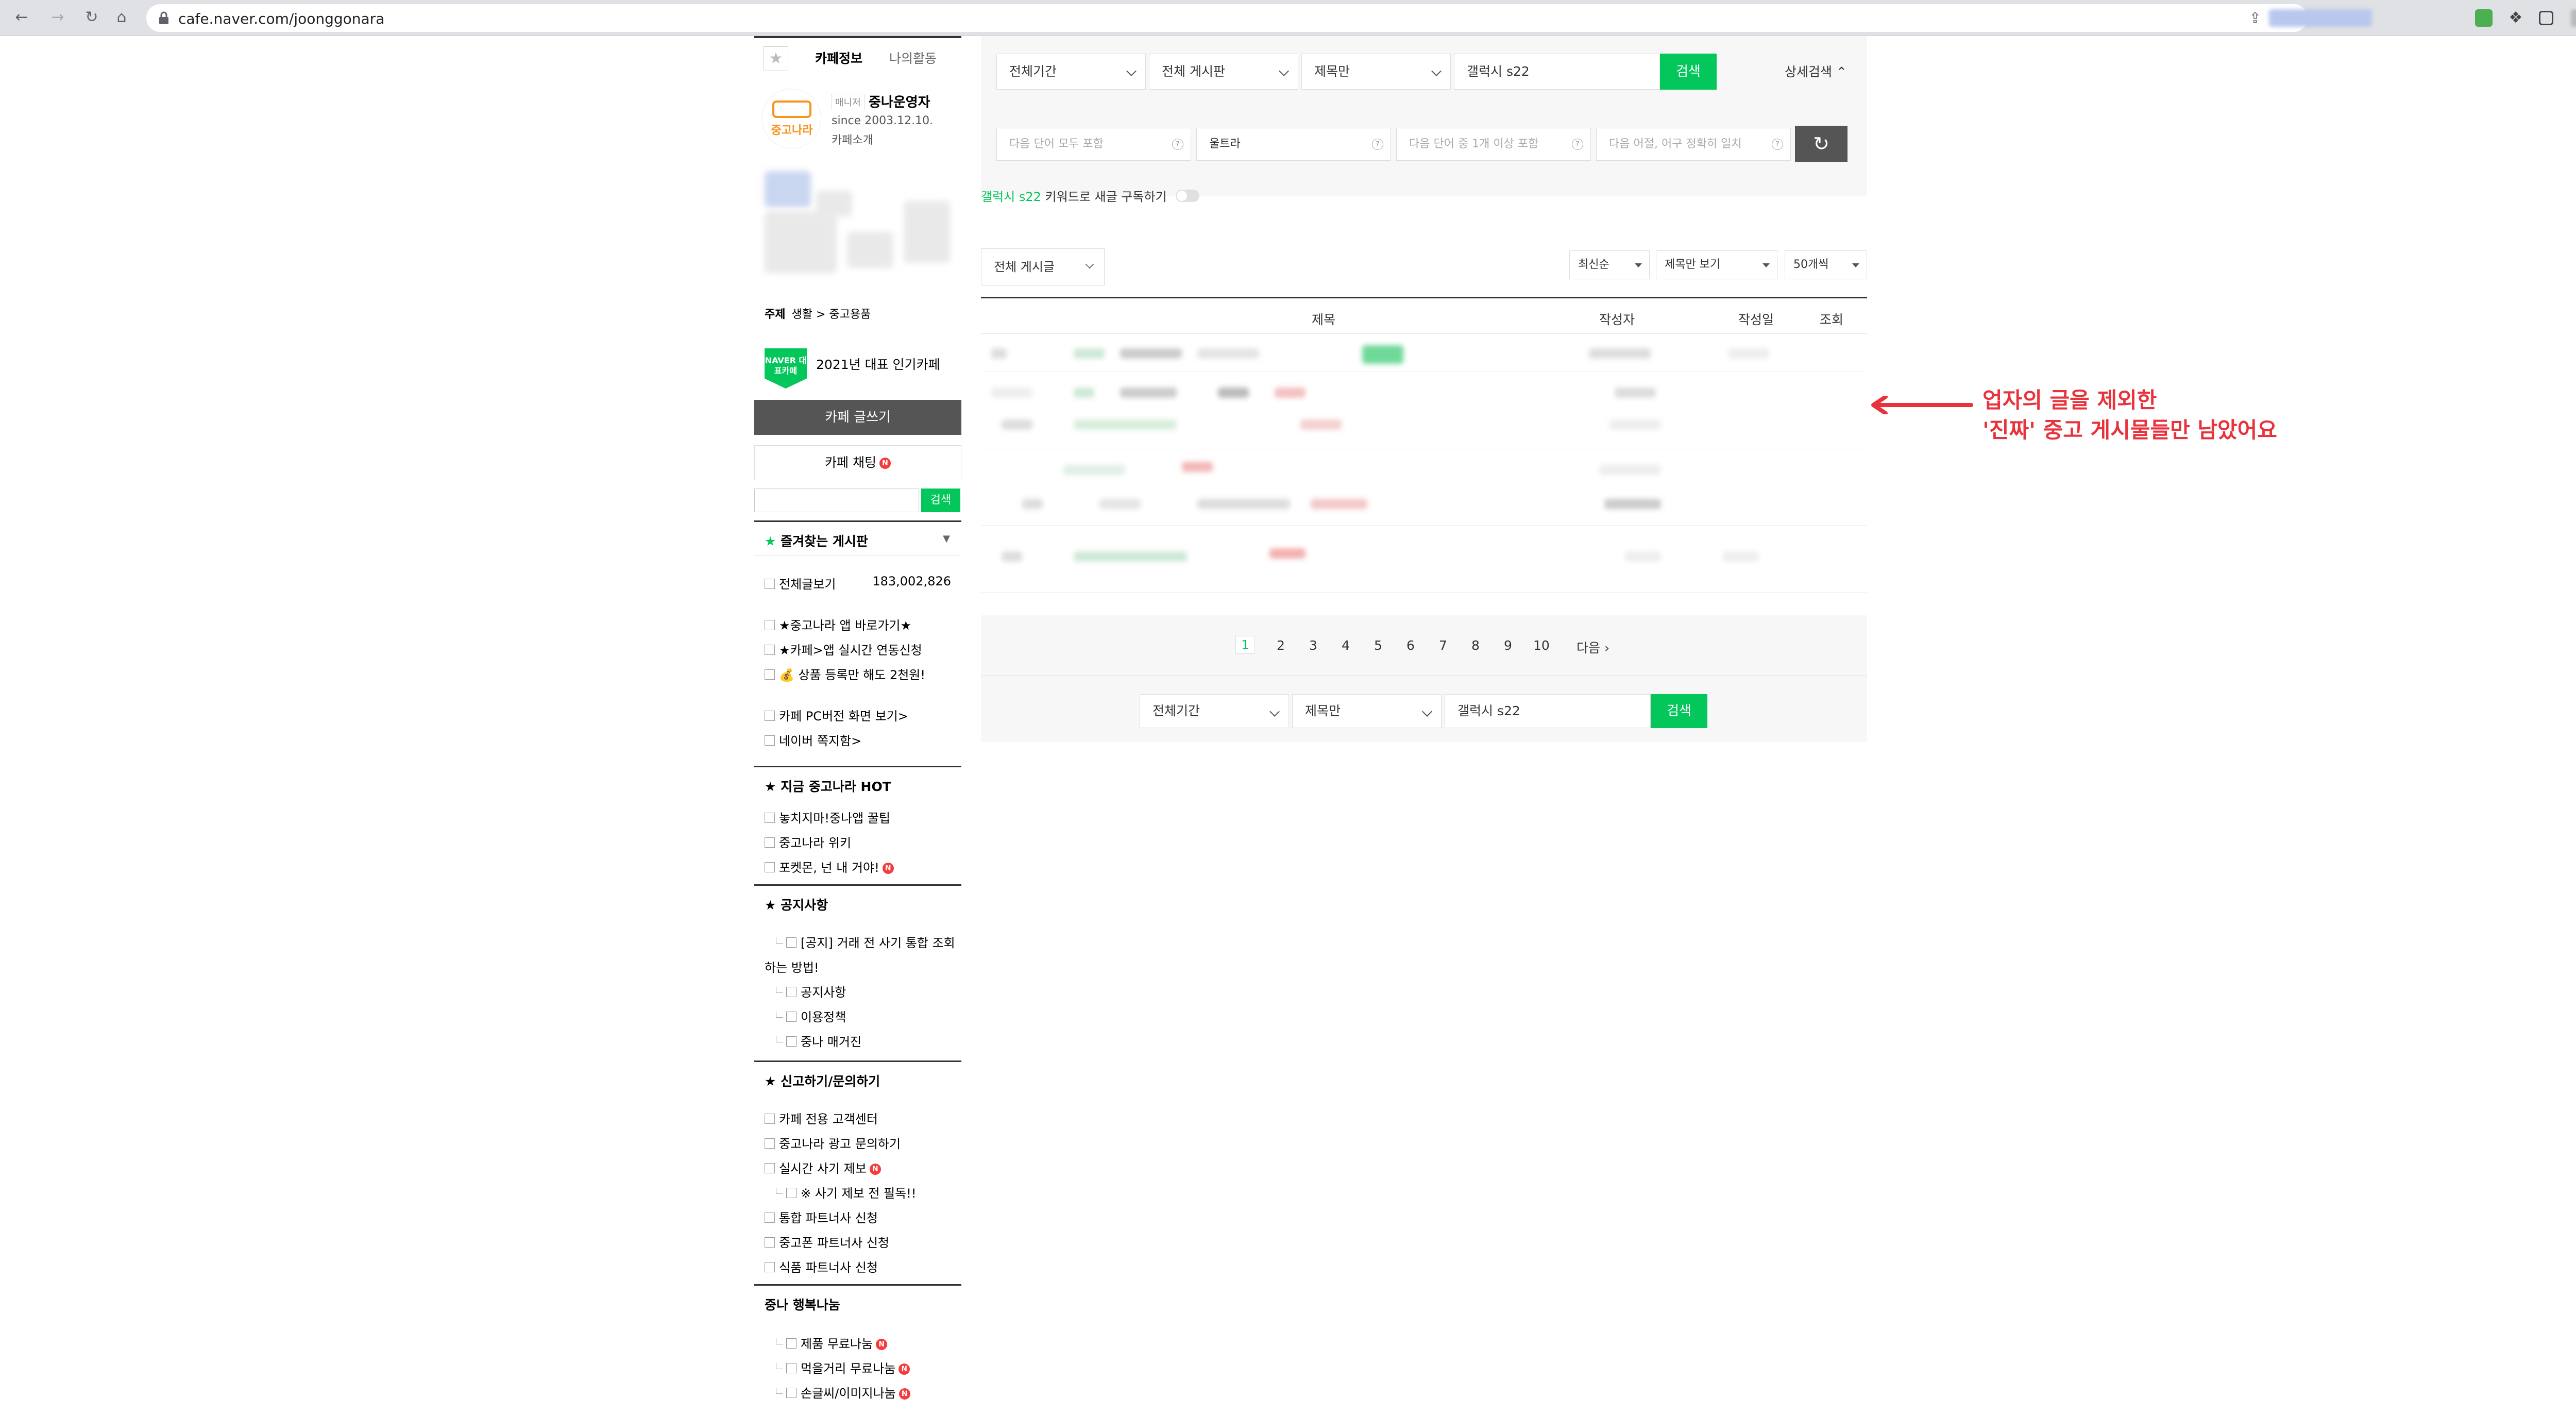 The width and height of the screenshot is (2576, 1414). I want to click on write-post-button: 카페 글쓰기, so click(857, 417).